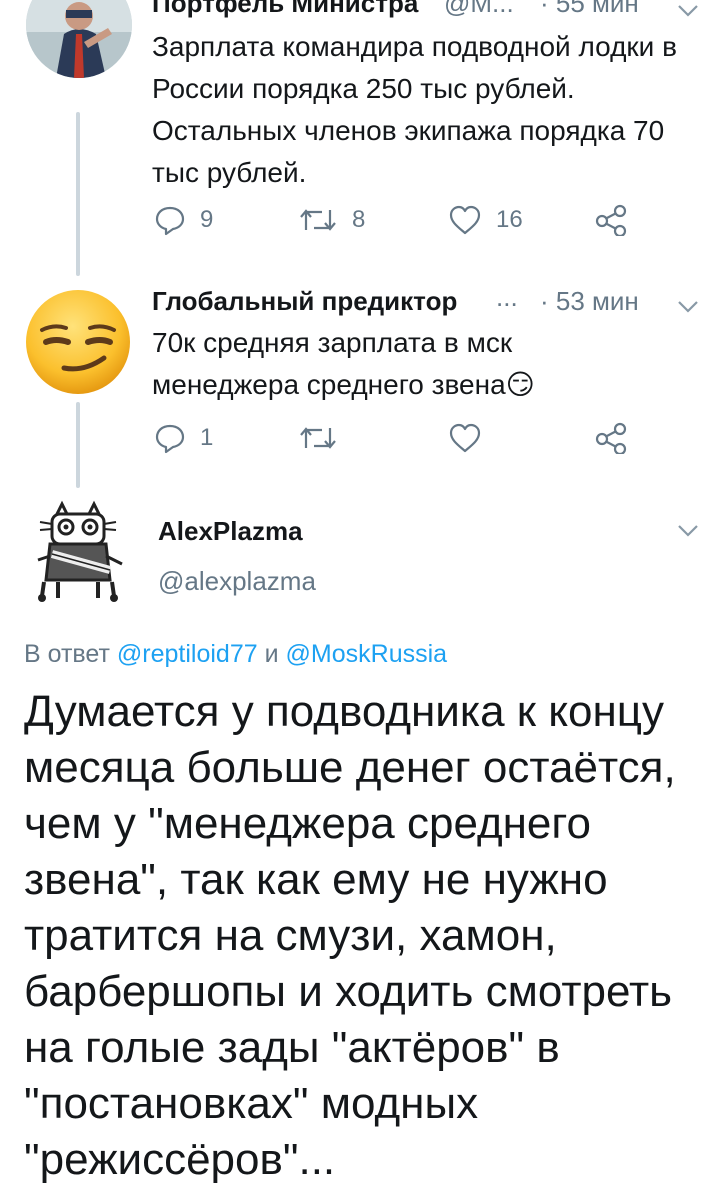 The image size is (720, 1188). I want to click on retweet-button, so click(325, 438).